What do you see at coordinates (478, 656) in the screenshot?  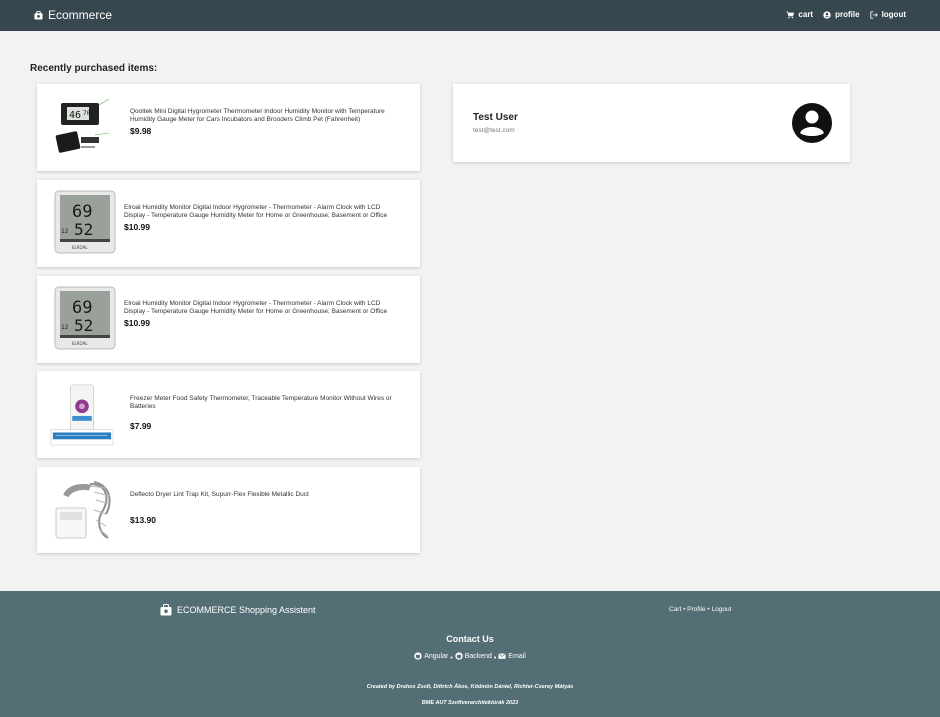 I see `backend-label: Backend` at bounding box center [478, 656].